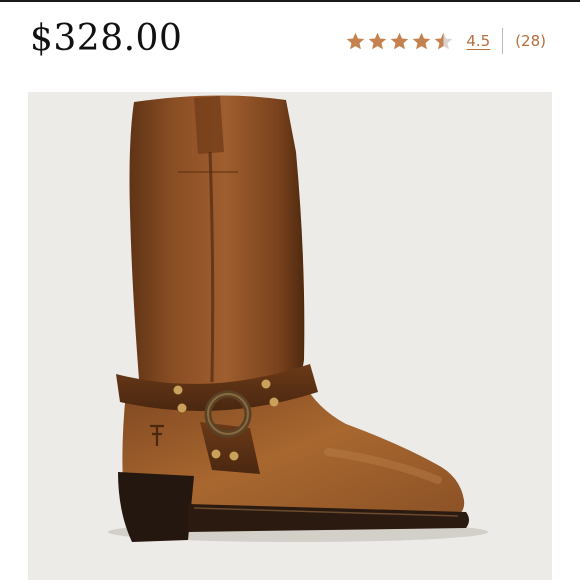 The image size is (580, 580). I want to click on rating-summary: 4.5 (28), so click(445, 41).